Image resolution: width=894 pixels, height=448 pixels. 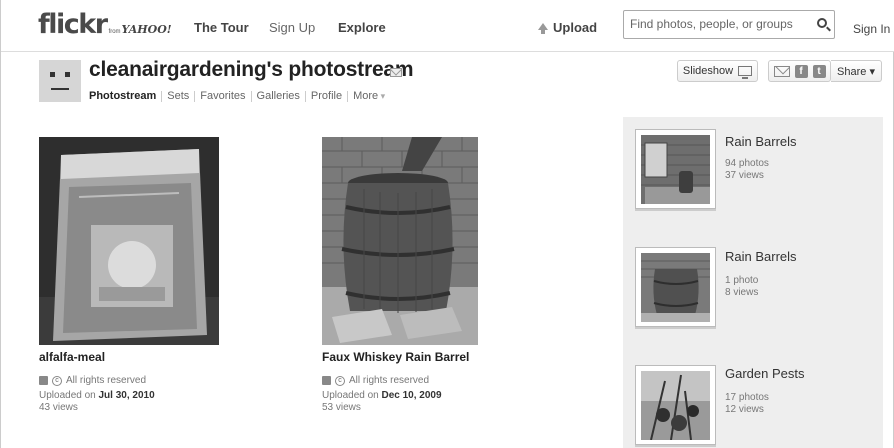 What do you see at coordinates (251, 69) in the screenshot?
I see `page-title: cleanairgardening's photostream` at bounding box center [251, 69].